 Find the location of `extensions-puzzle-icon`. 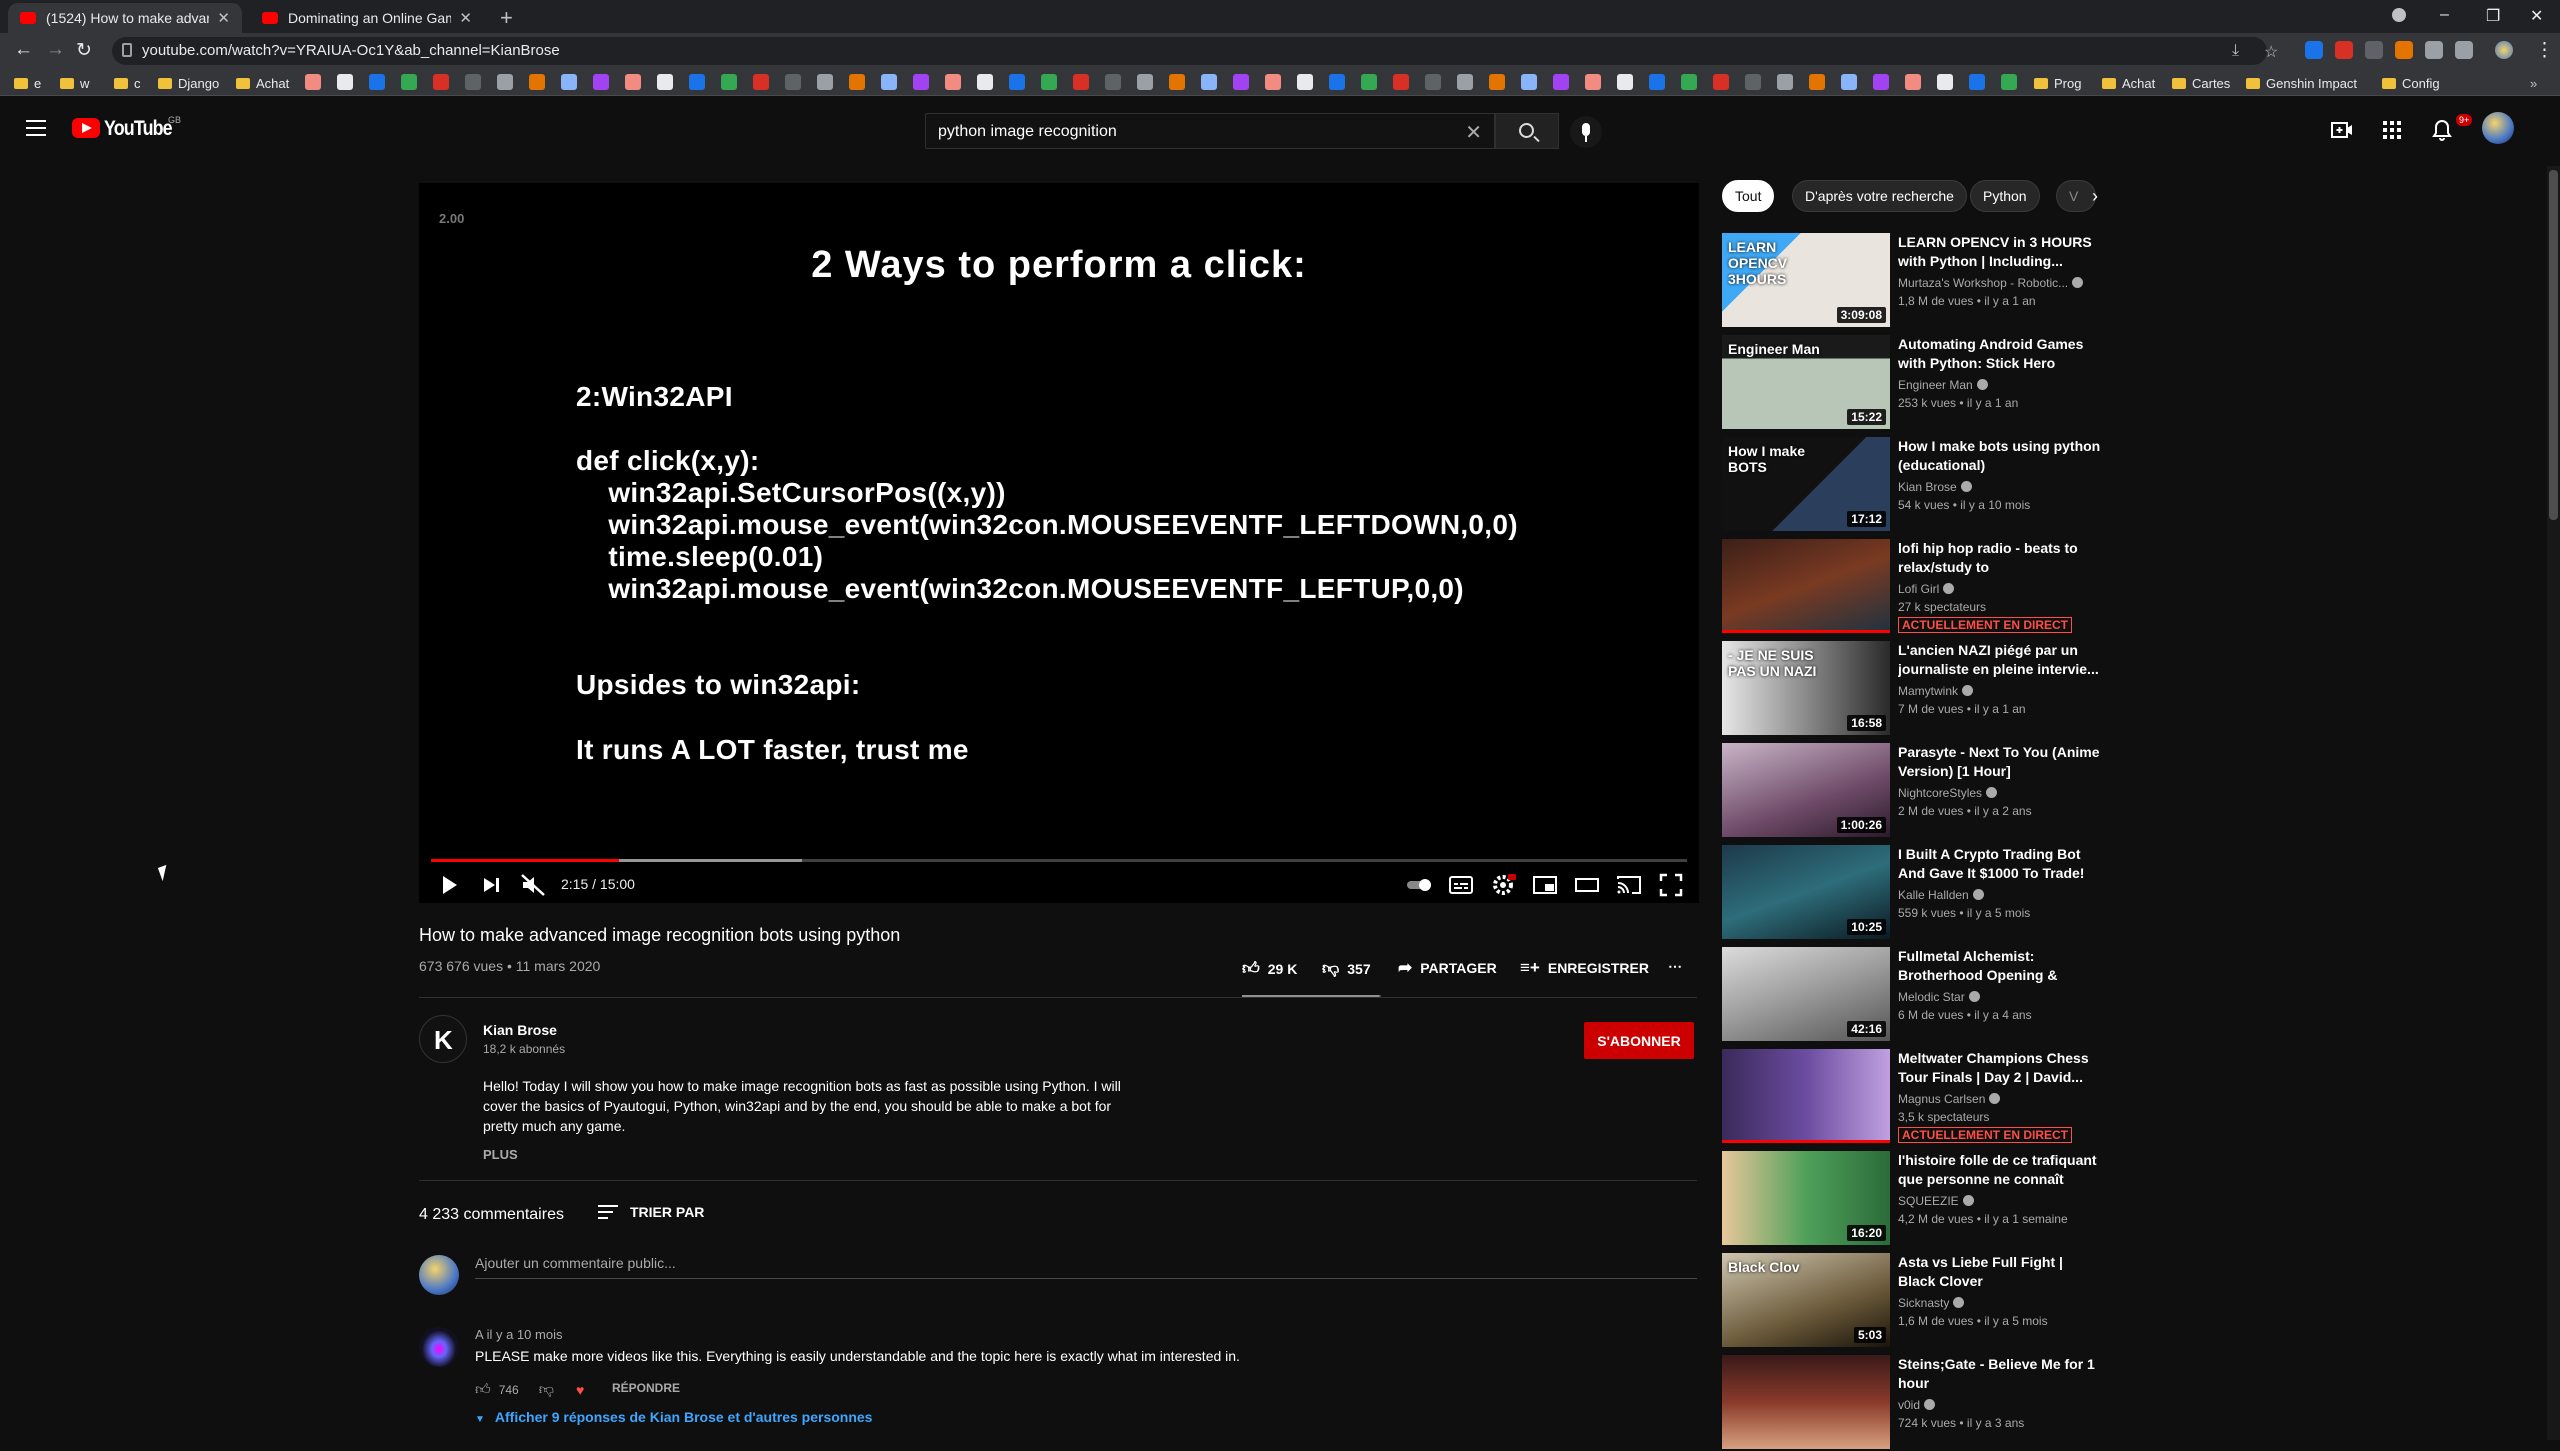

extensions-puzzle-icon is located at coordinates (2434, 50).